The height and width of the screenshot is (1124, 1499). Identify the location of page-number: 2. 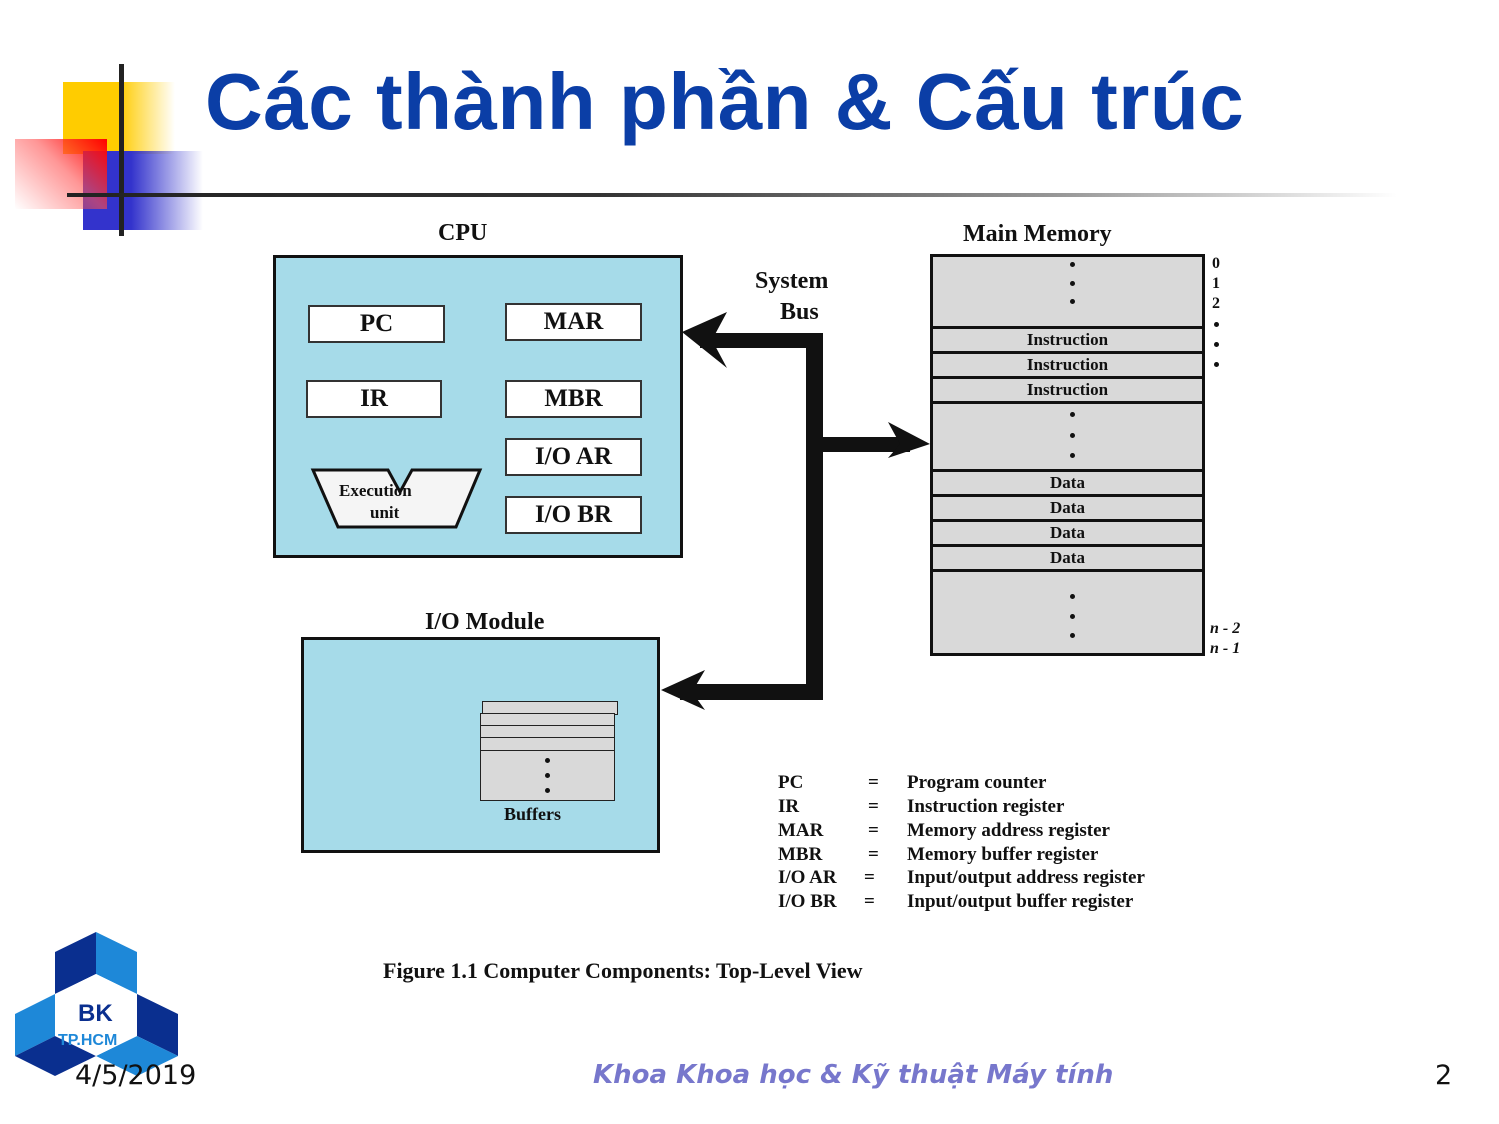
(1444, 1075).